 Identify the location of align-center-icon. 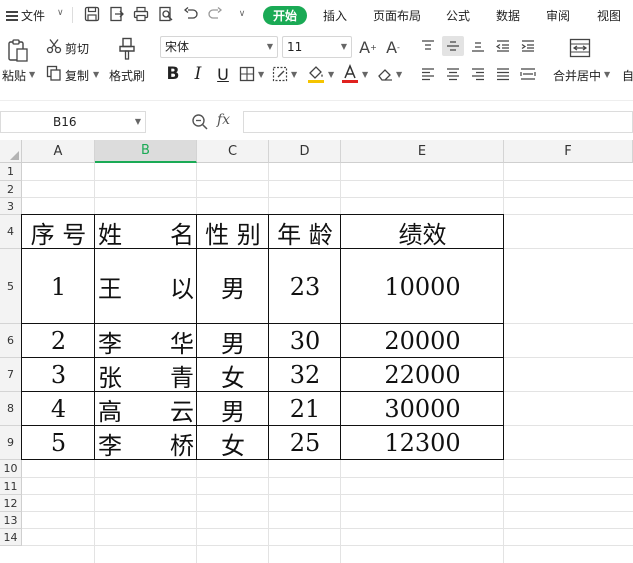
(453, 74).